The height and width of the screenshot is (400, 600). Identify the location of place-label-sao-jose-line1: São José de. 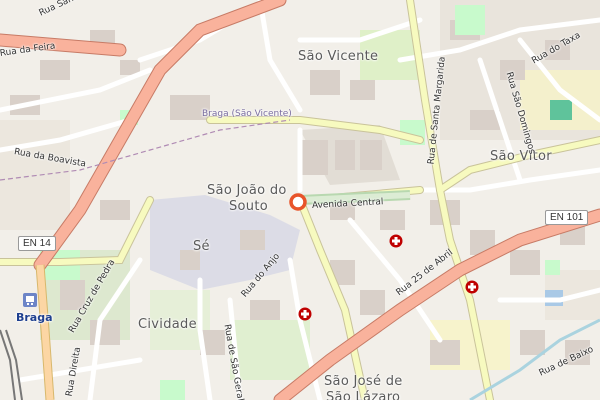
(363, 381).